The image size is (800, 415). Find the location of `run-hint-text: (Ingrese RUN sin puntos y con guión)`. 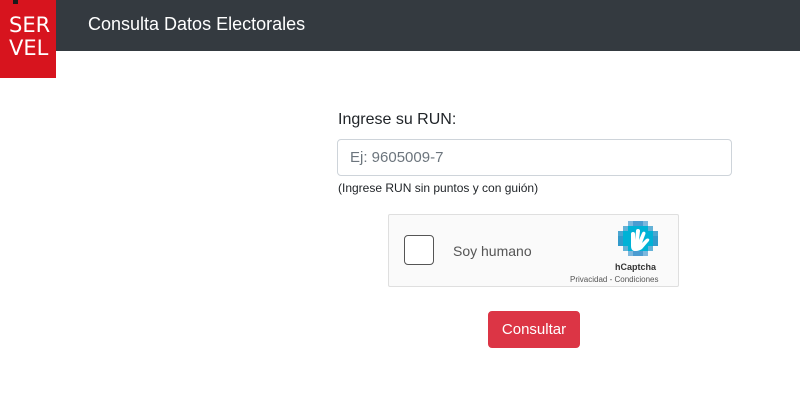

run-hint-text: (Ingrese RUN sin puntos y con guión) is located at coordinates (438, 188).